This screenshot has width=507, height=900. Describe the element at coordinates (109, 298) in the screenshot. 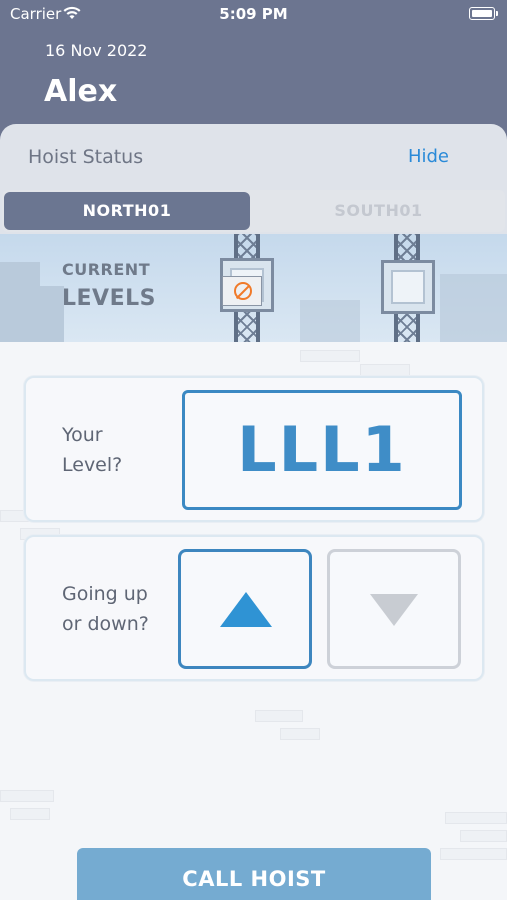

I see `levels-label: LEVELS` at that location.